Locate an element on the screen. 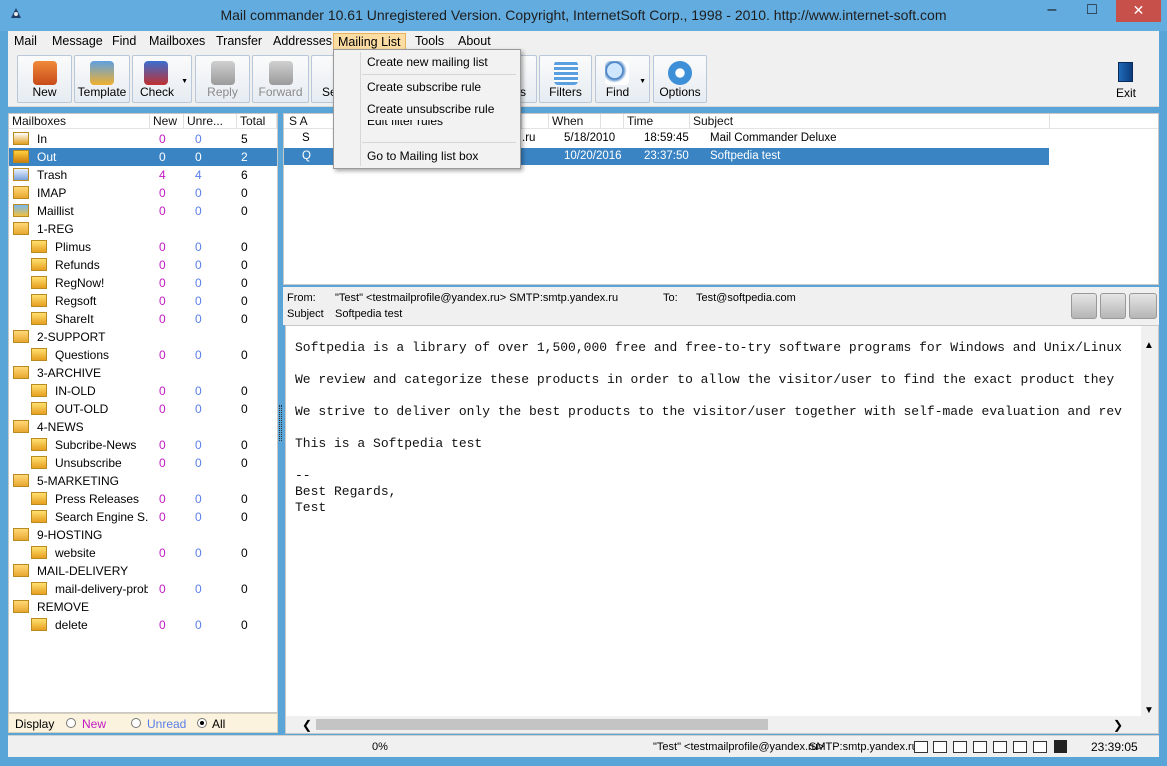 This screenshot has height=766, width=1167. mailbox-group: 4-NEWS is located at coordinates (143, 427).